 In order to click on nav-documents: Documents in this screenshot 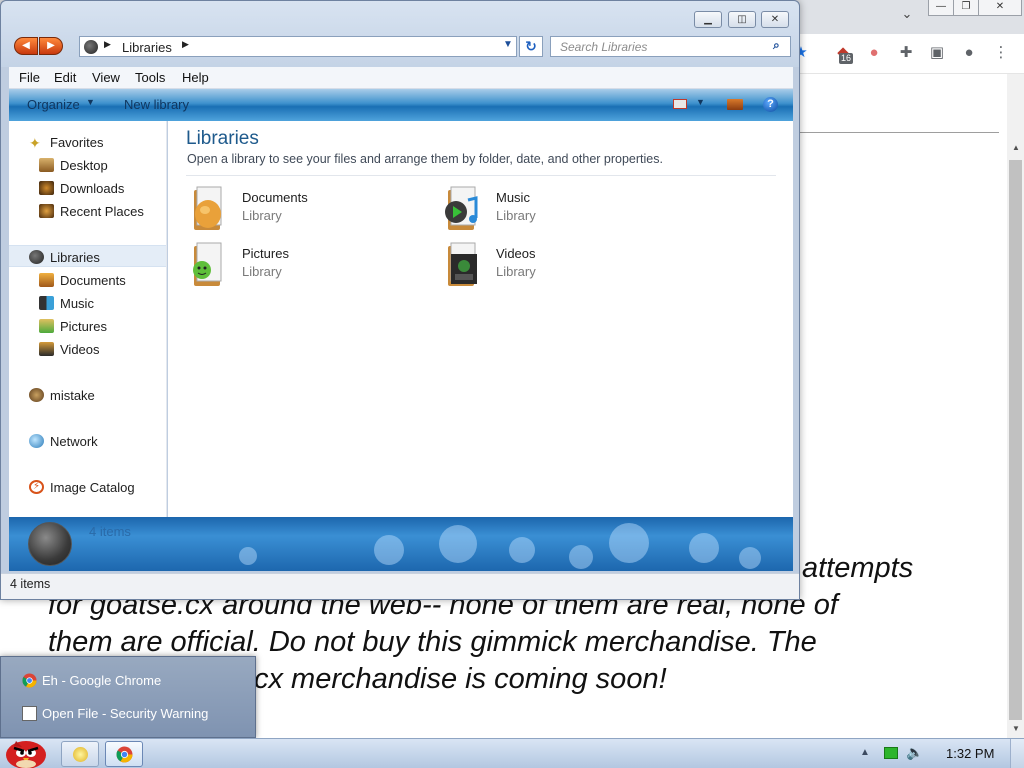, I will do `click(87, 280)`.